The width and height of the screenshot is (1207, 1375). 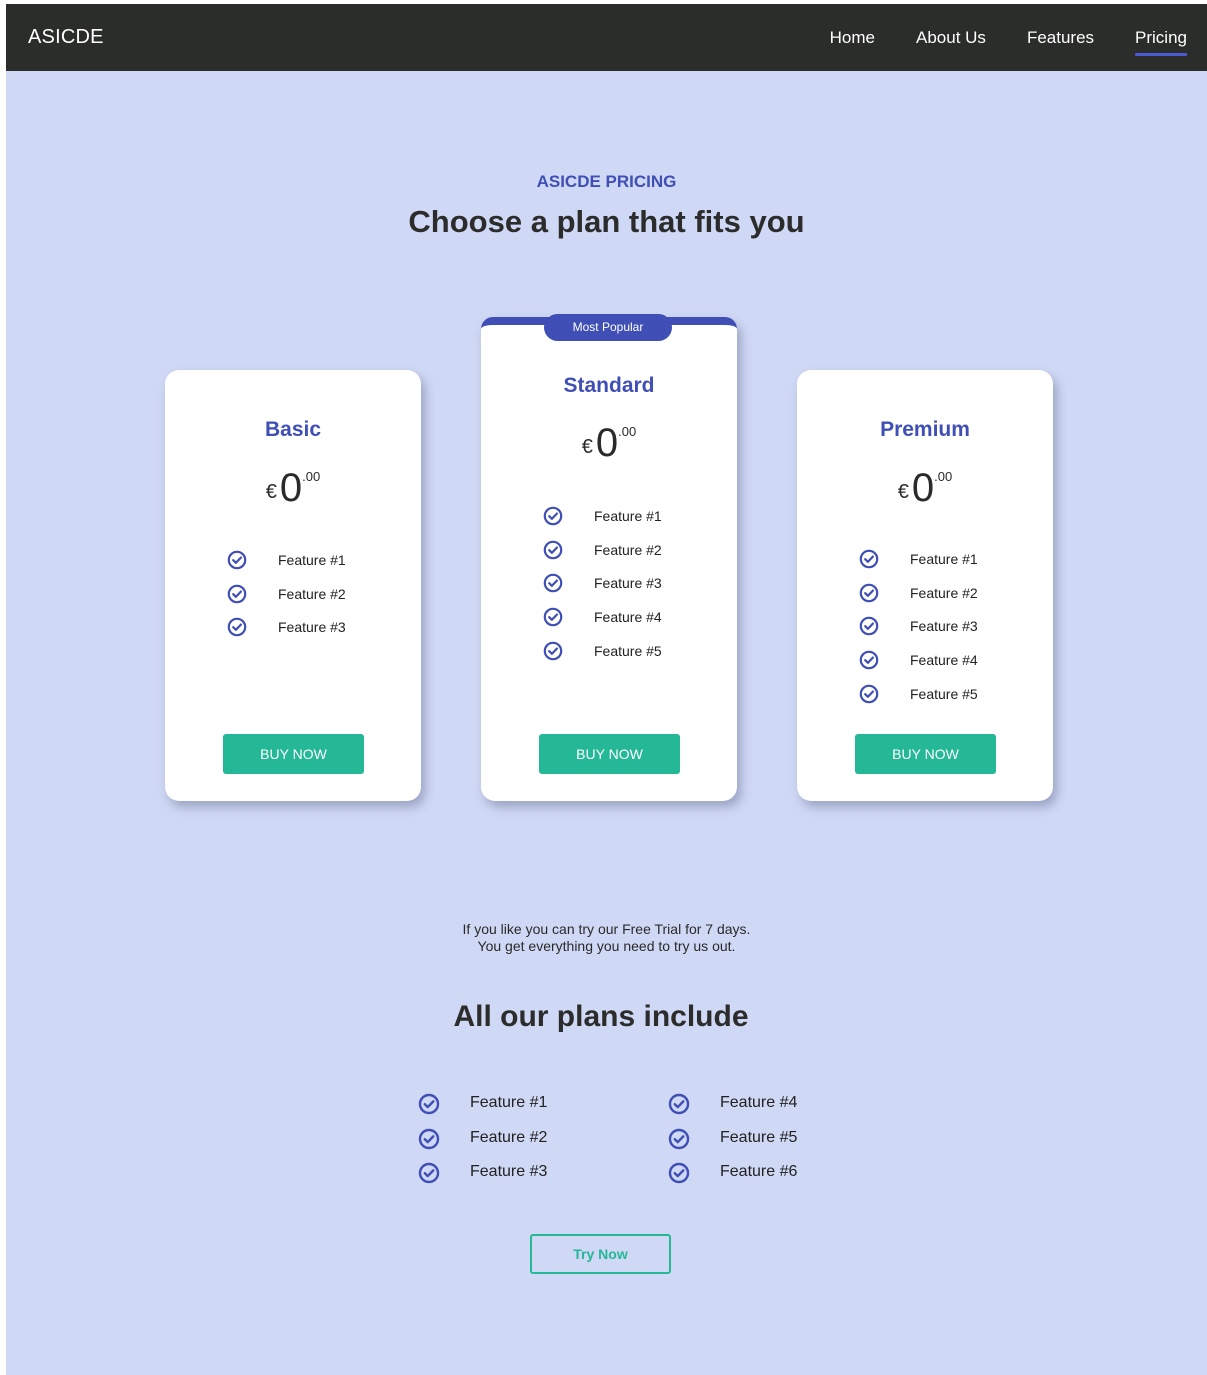 I want to click on page-title: Choose a plan that fits you, so click(x=606, y=221).